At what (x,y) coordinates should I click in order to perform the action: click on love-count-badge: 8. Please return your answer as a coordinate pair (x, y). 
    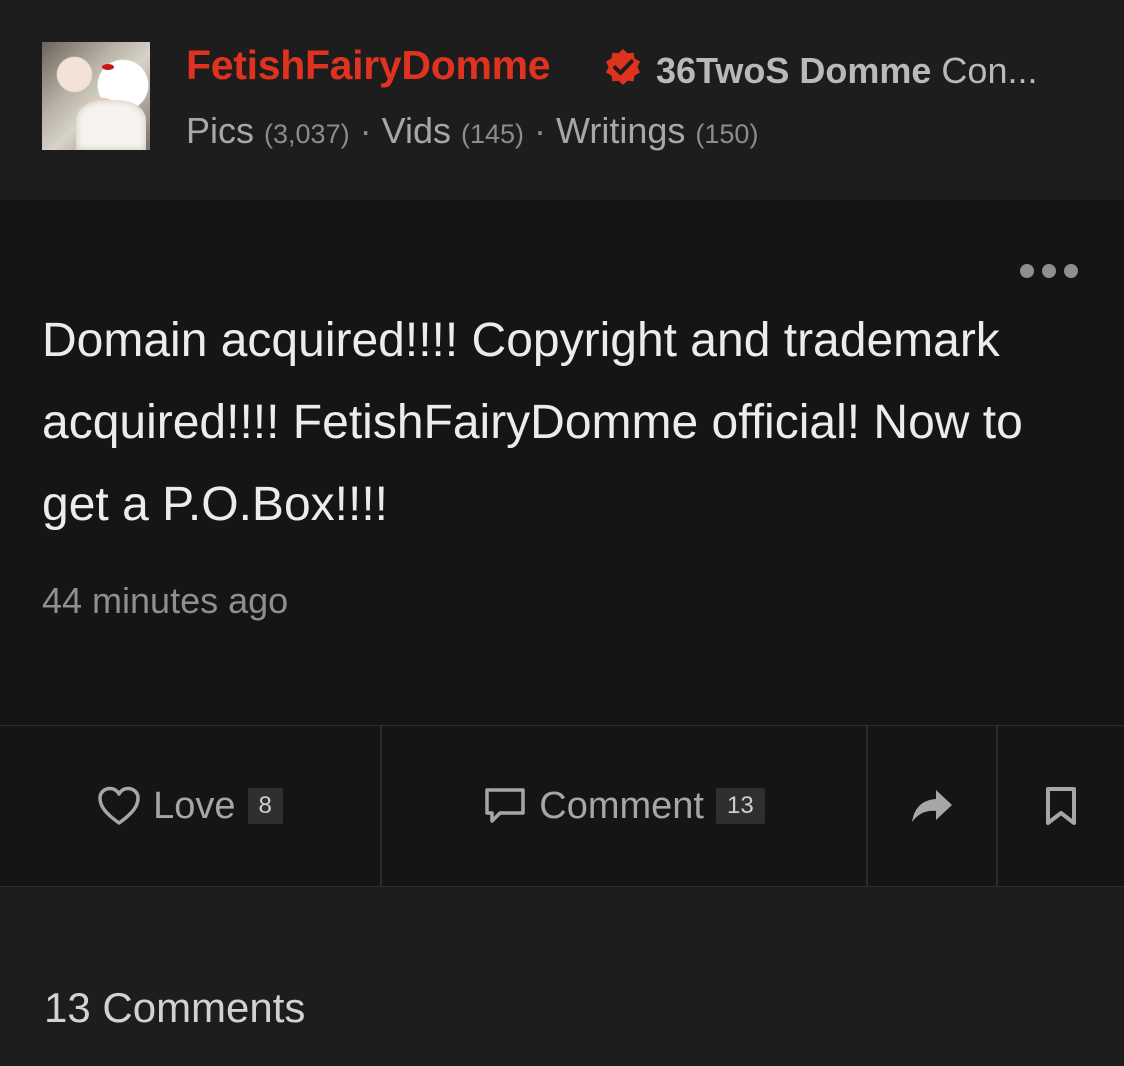
    Looking at the image, I should click on (265, 806).